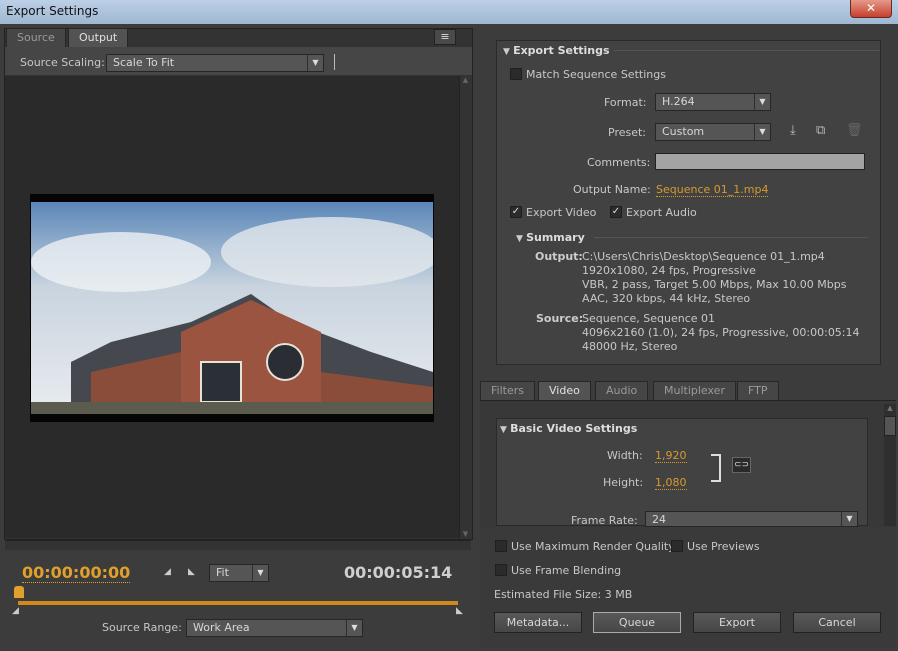 The height and width of the screenshot is (651, 898). What do you see at coordinates (559, 256) in the screenshot?
I see `output-label: Output:` at bounding box center [559, 256].